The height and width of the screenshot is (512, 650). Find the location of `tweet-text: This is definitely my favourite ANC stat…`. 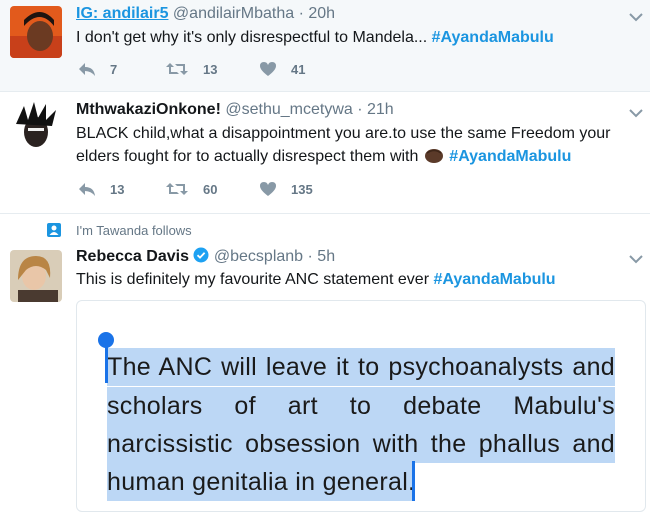

tweet-text: This is definitely my favourite ANC stat… is located at coordinates (253, 279).